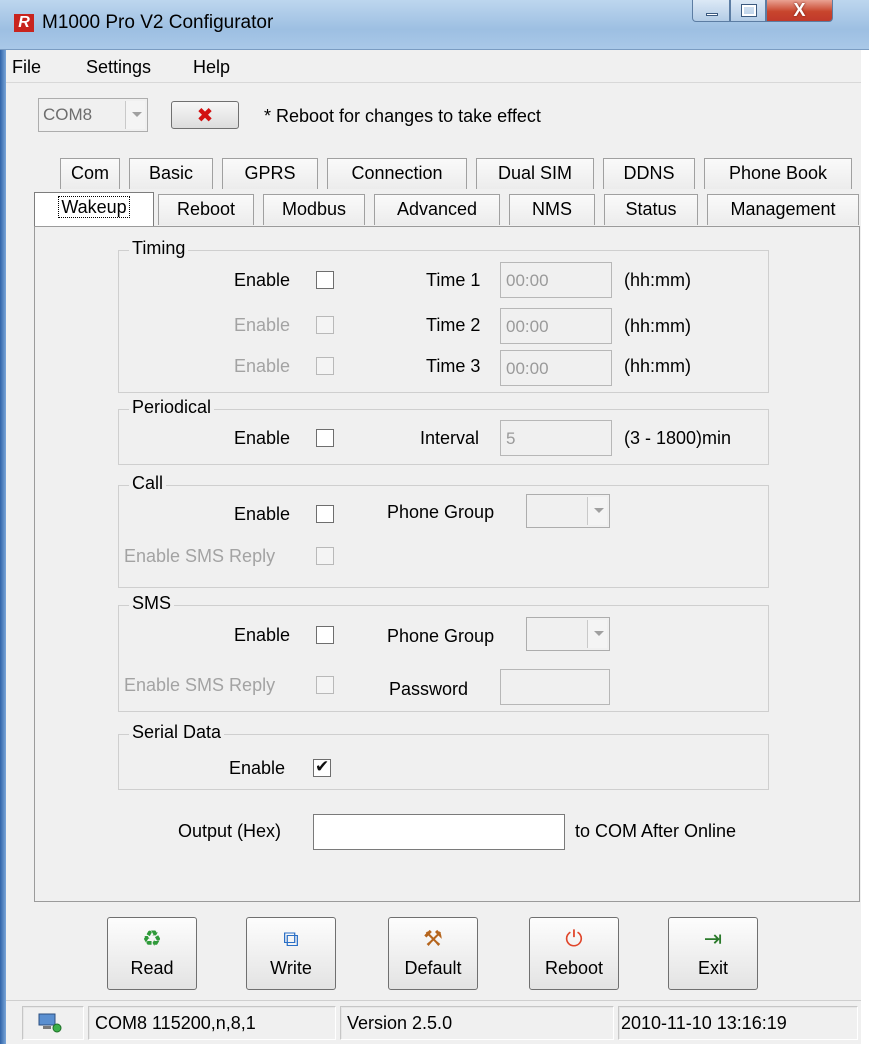  I want to click on menu-file: File, so click(26, 67).